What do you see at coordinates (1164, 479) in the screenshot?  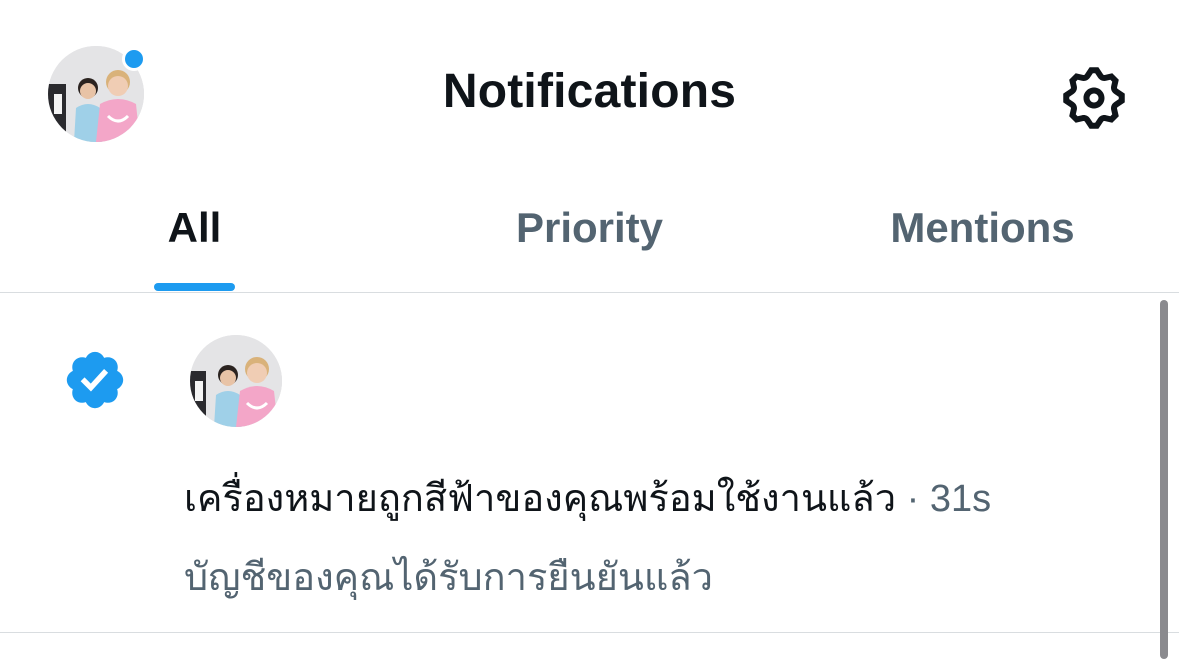 I see `scrollbar` at bounding box center [1164, 479].